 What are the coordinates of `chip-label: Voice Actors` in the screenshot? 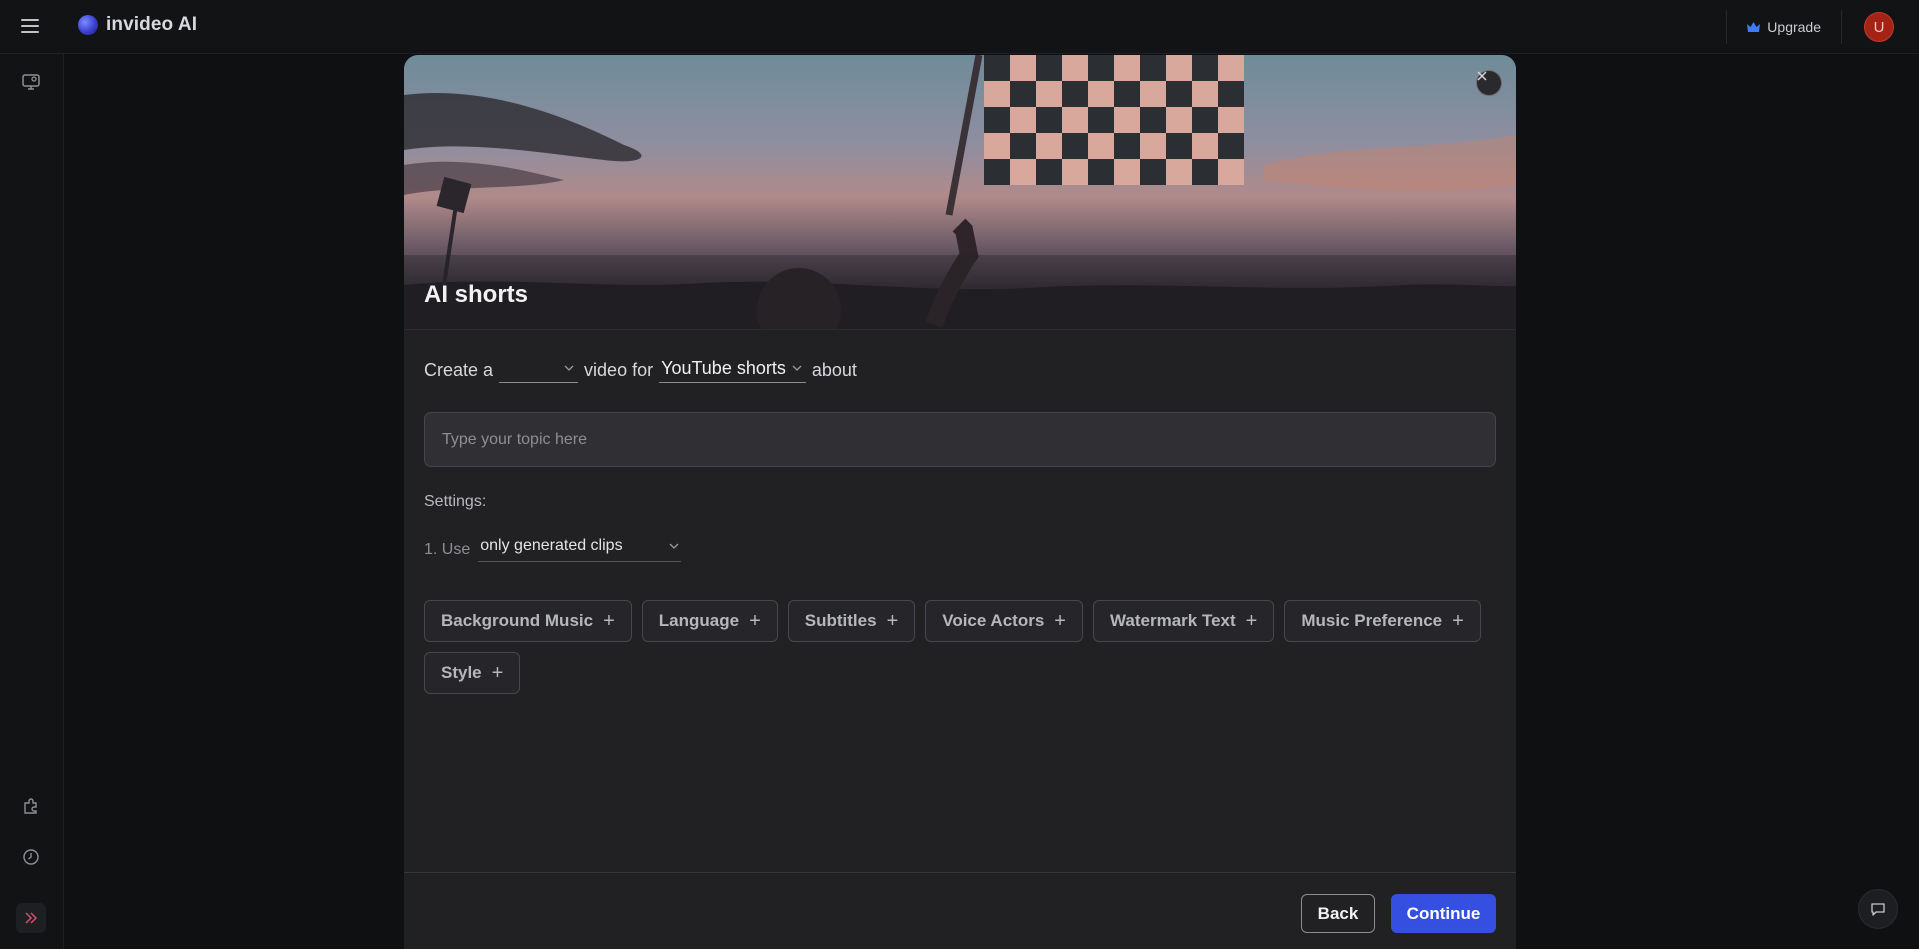 It's located at (993, 621).